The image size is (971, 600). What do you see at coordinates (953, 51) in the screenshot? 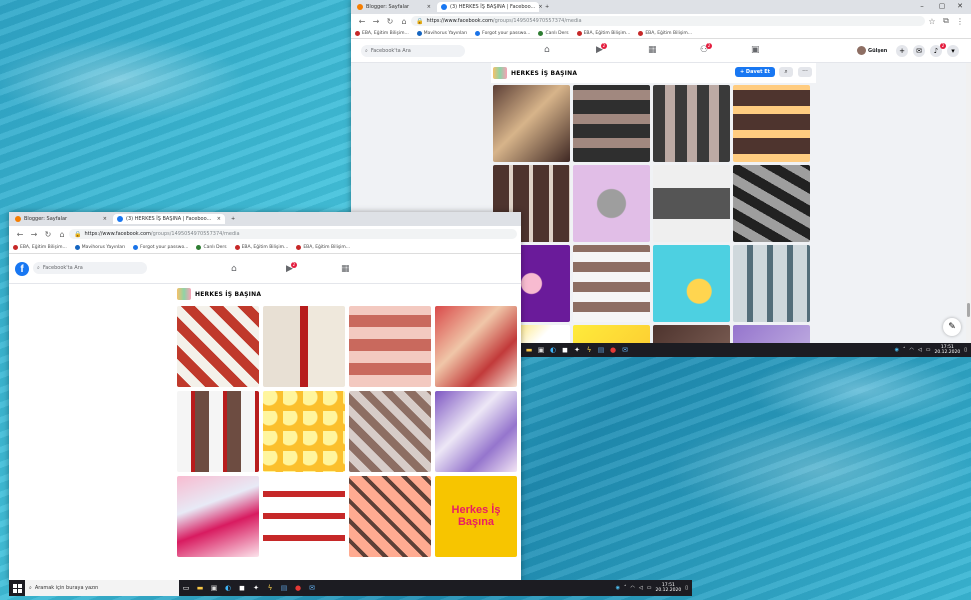
I see `account-menu-icon: ▾` at bounding box center [953, 51].